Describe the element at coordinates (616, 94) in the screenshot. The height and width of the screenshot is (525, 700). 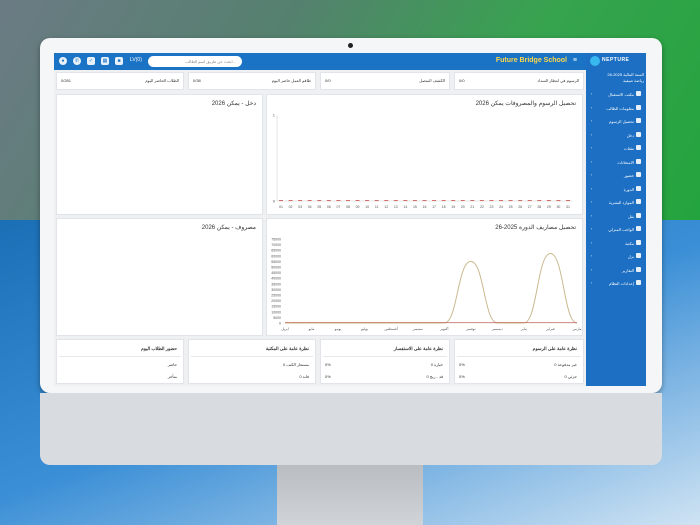
I see `sidebar-item: مكتب الاستقبال ‹` at that location.